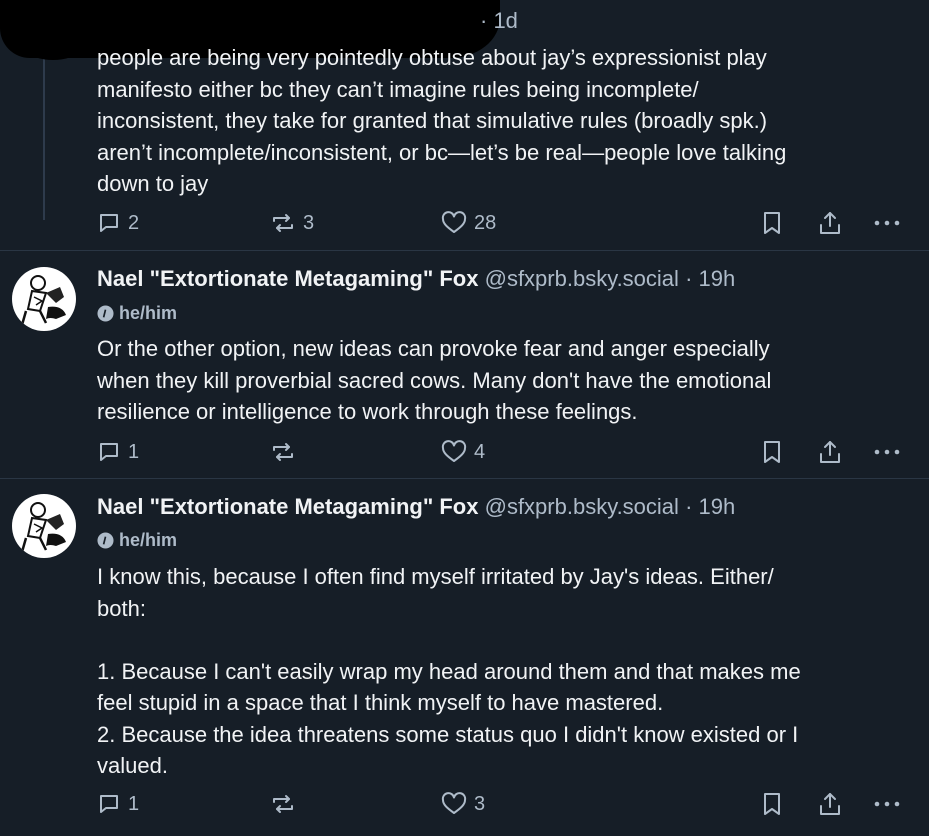 The image size is (929, 836). I want to click on repost-button: 3, so click(292, 223).